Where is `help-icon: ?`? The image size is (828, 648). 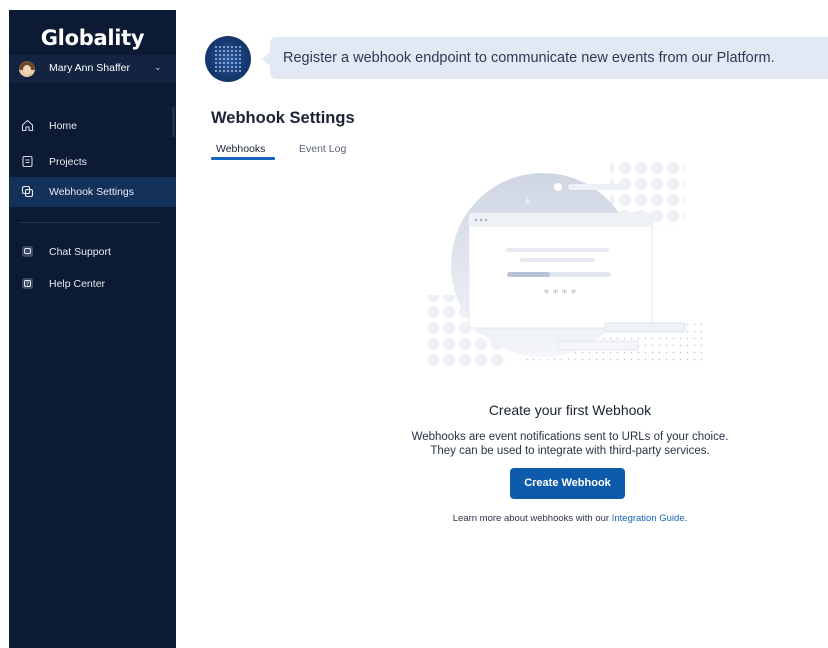 help-icon: ? is located at coordinates (27, 283).